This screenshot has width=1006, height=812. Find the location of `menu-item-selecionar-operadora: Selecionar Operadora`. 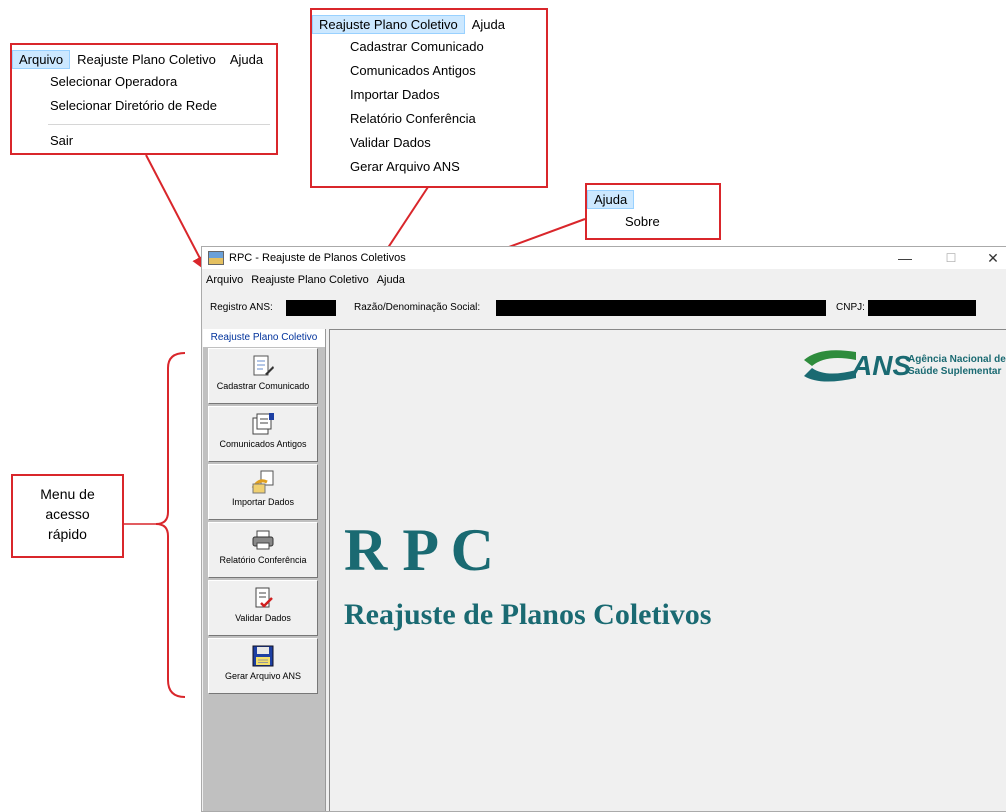

menu-item-selecionar-operadora: Selecionar Operadora is located at coordinates (144, 82).